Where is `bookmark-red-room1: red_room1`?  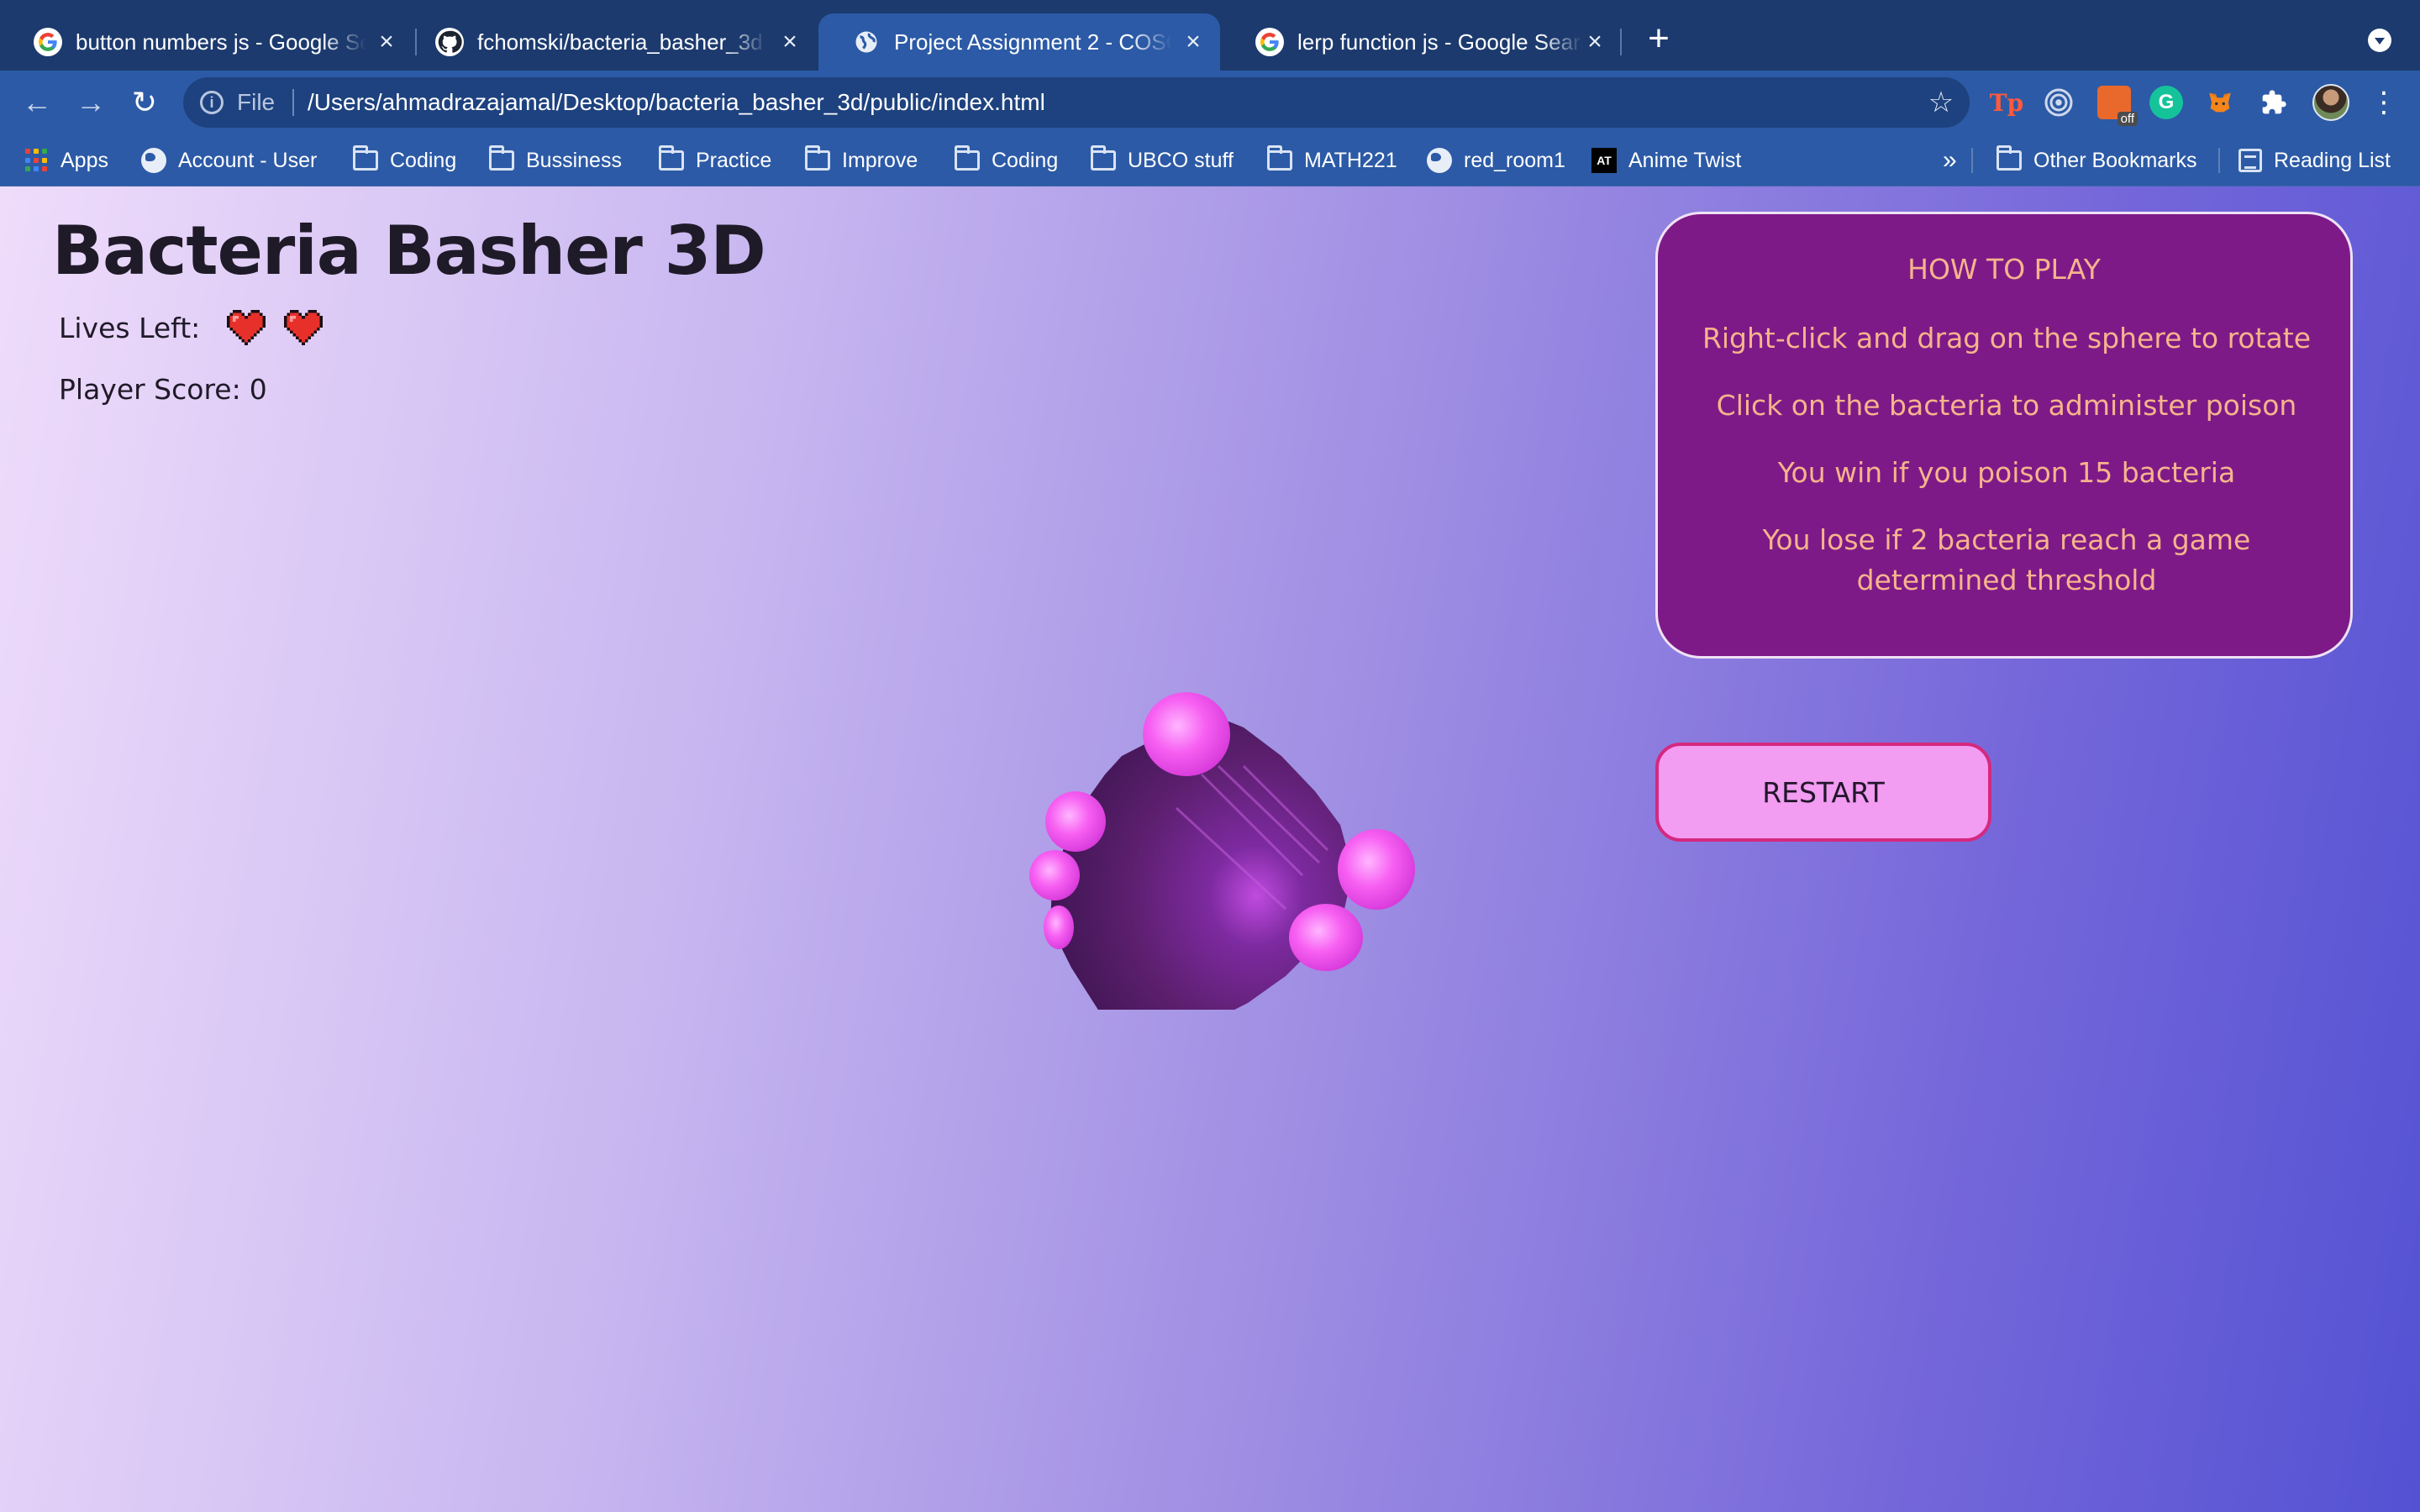 bookmark-red-room1: red_room1 is located at coordinates (1496, 160).